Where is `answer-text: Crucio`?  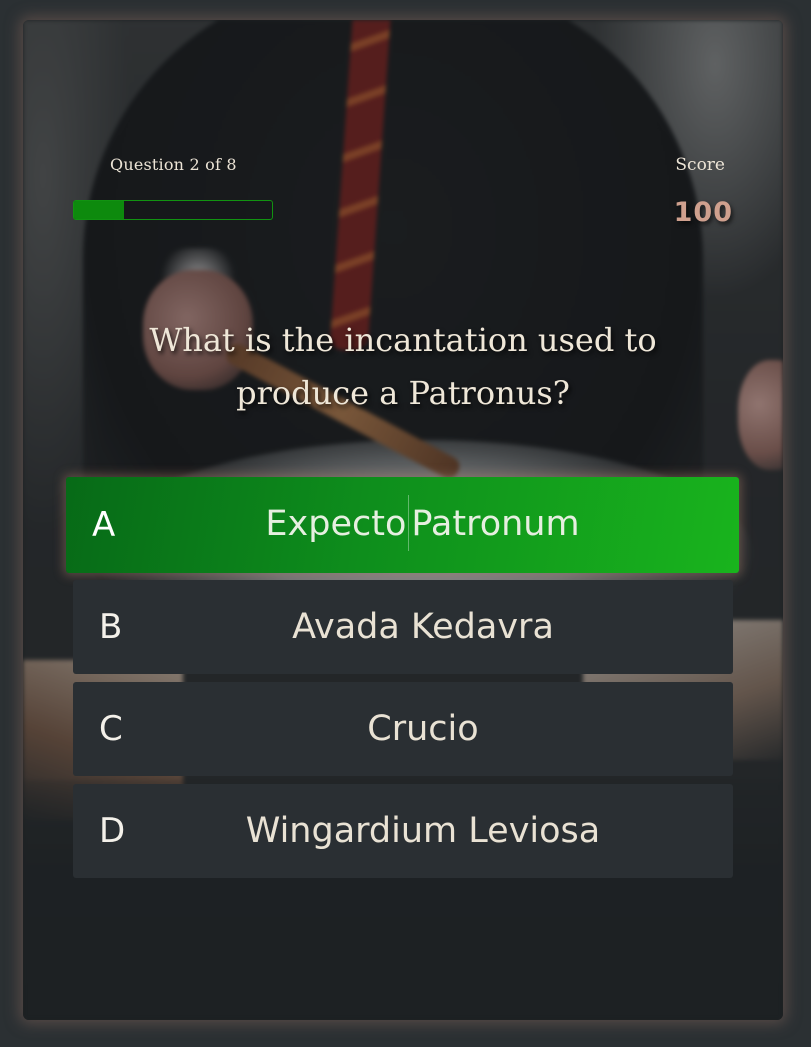 answer-text: Crucio is located at coordinates (423, 729).